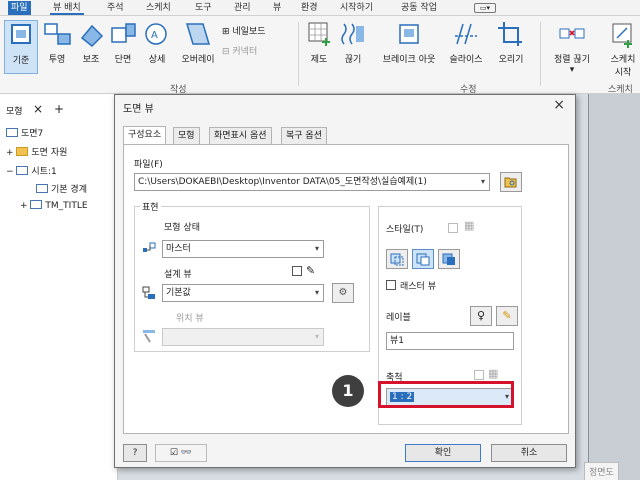 The image size is (640, 480). Describe the element at coordinates (304, 135) in the screenshot. I see `tab-recovery-options: 복구 옵션` at that location.